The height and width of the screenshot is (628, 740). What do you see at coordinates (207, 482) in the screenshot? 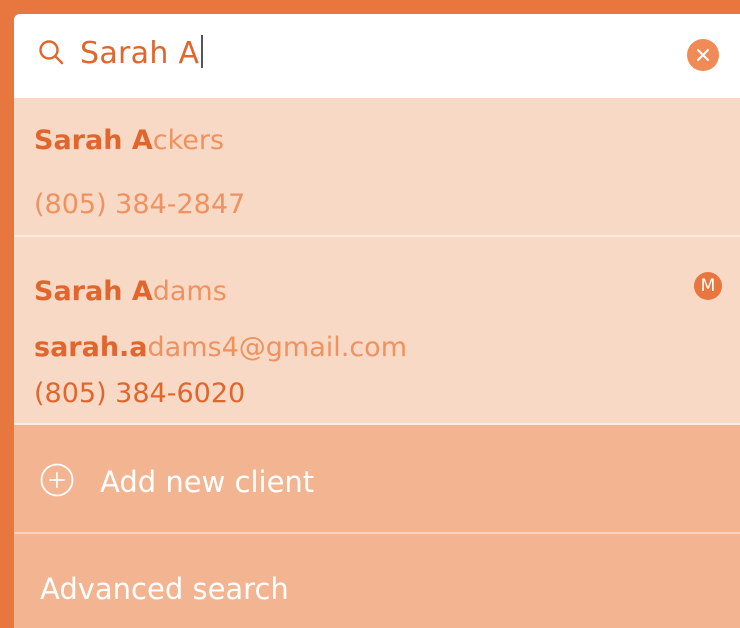
I see `add-new-client-label: Add new client` at bounding box center [207, 482].